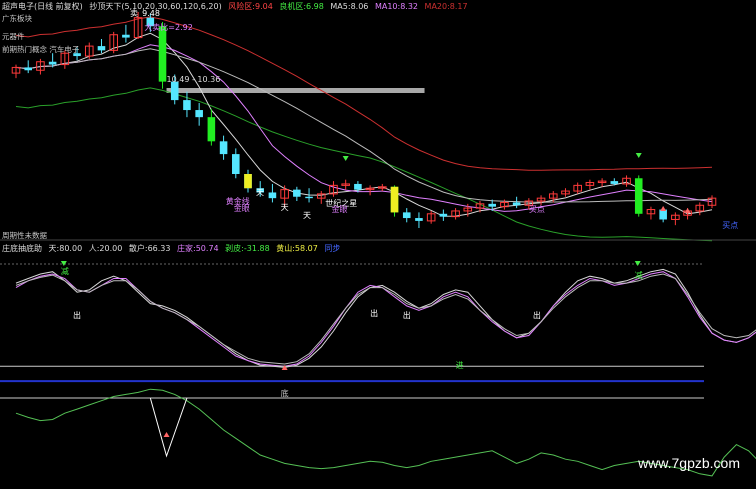 This screenshot has height=489, width=756. What do you see at coordinates (437, 6) in the screenshot?
I see `ma20-label: MA20:` at bounding box center [437, 6].